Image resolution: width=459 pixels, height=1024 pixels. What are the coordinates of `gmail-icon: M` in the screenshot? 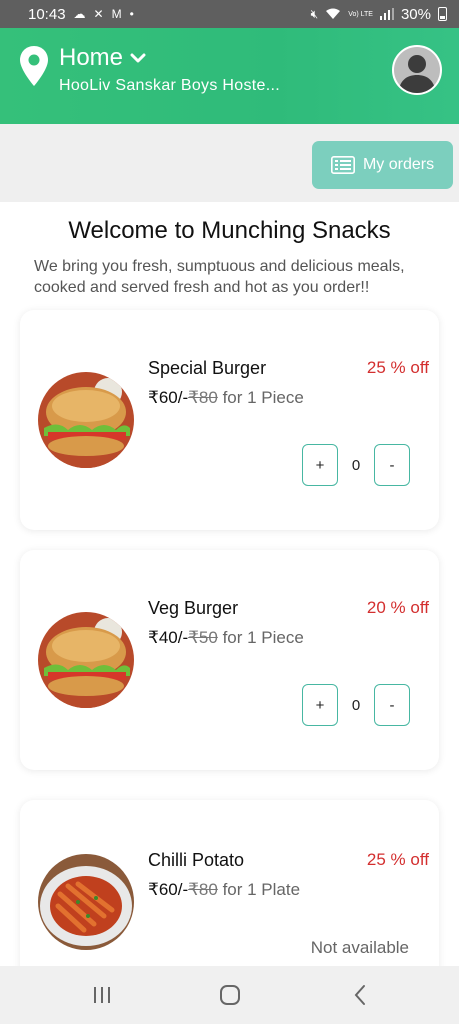 It's located at (116, 14).